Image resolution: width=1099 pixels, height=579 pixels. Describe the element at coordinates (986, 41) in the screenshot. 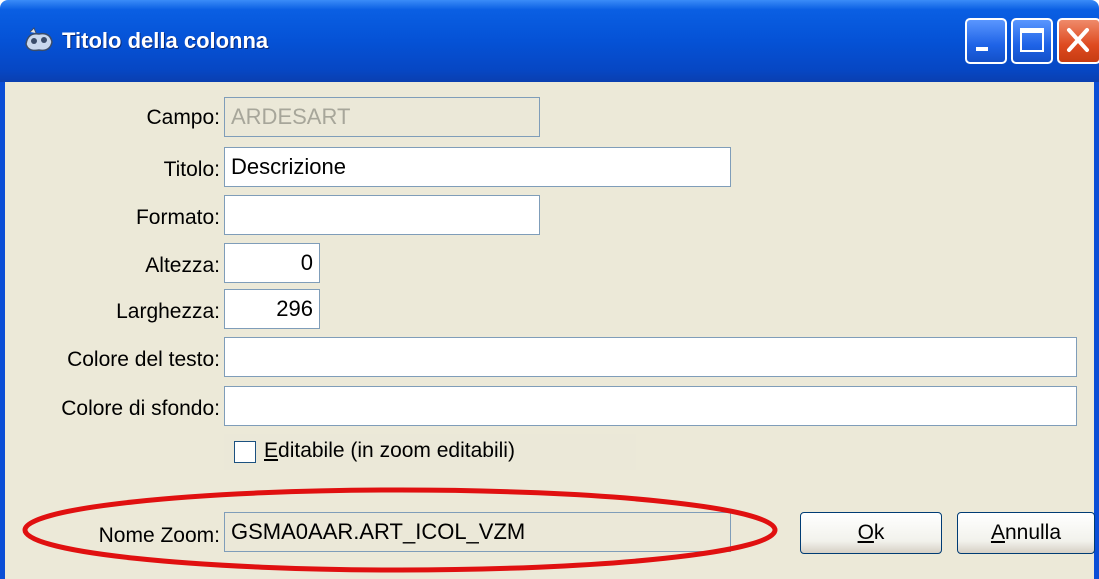

I see `minimize-button` at that location.